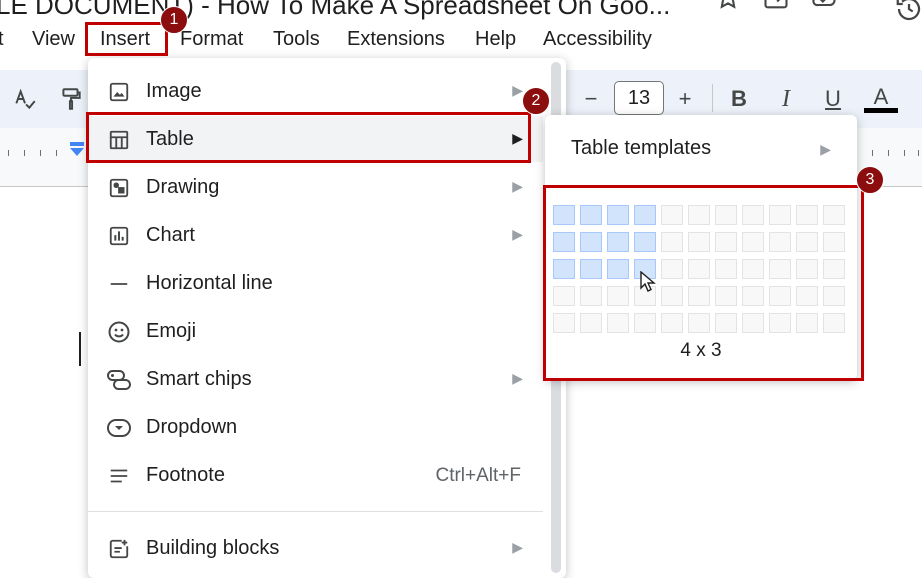 This screenshot has height=578, width=922. What do you see at coordinates (119, 92) in the screenshot?
I see `image-icon` at bounding box center [119, 92].